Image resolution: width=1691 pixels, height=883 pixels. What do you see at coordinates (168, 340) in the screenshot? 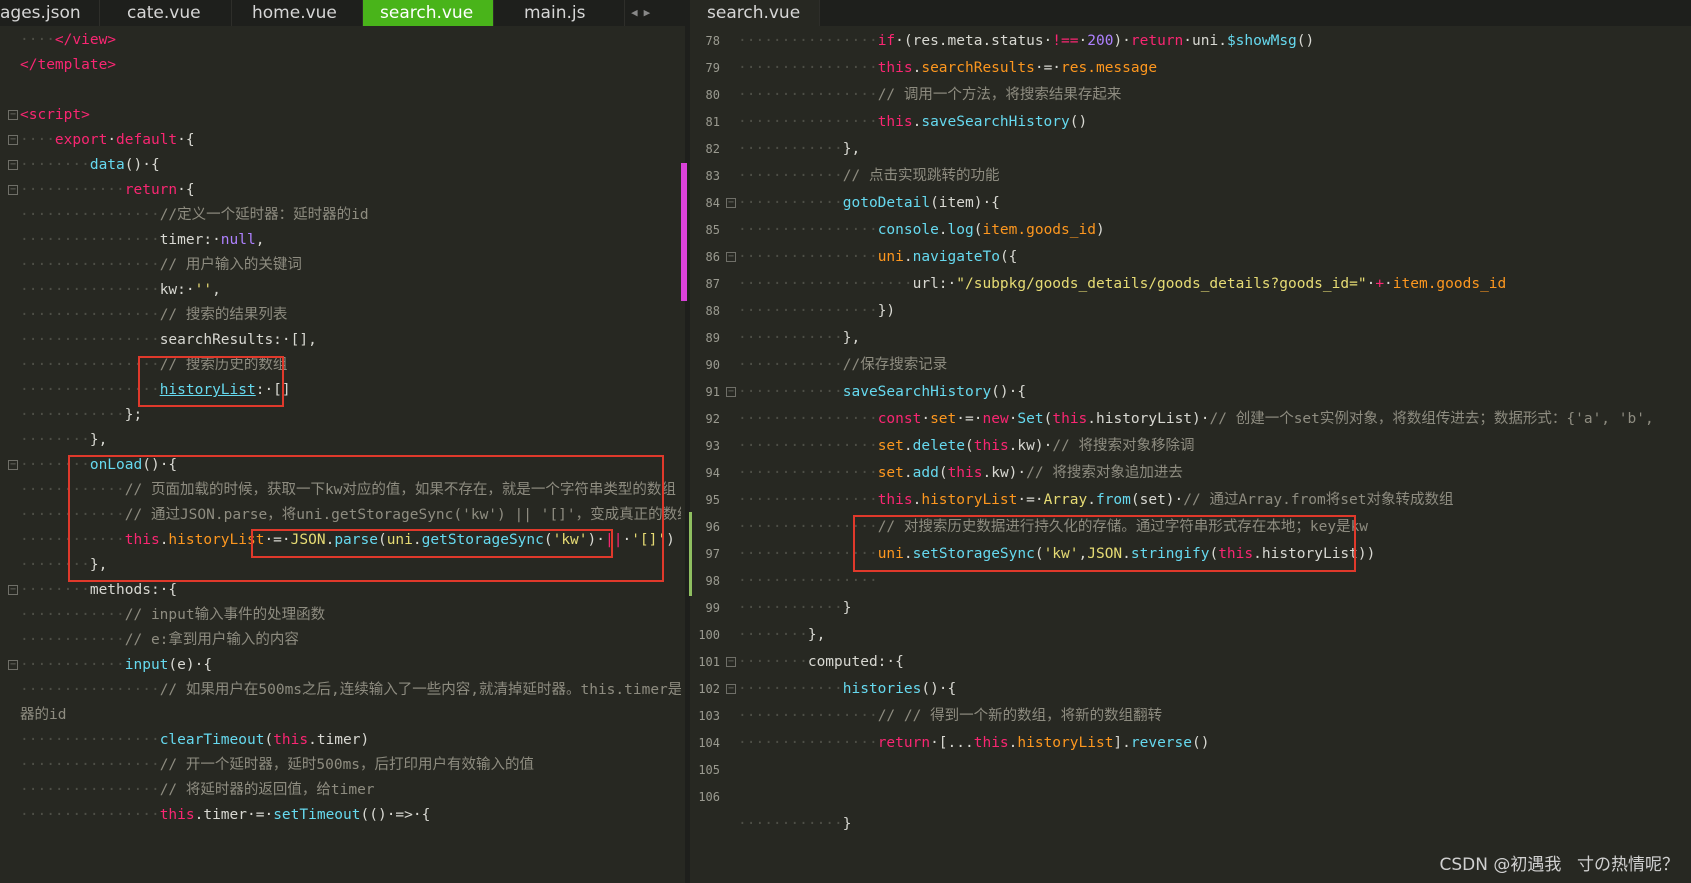
I see `code-text: ················searchResults:·[],` at bounding box center [168, 340].